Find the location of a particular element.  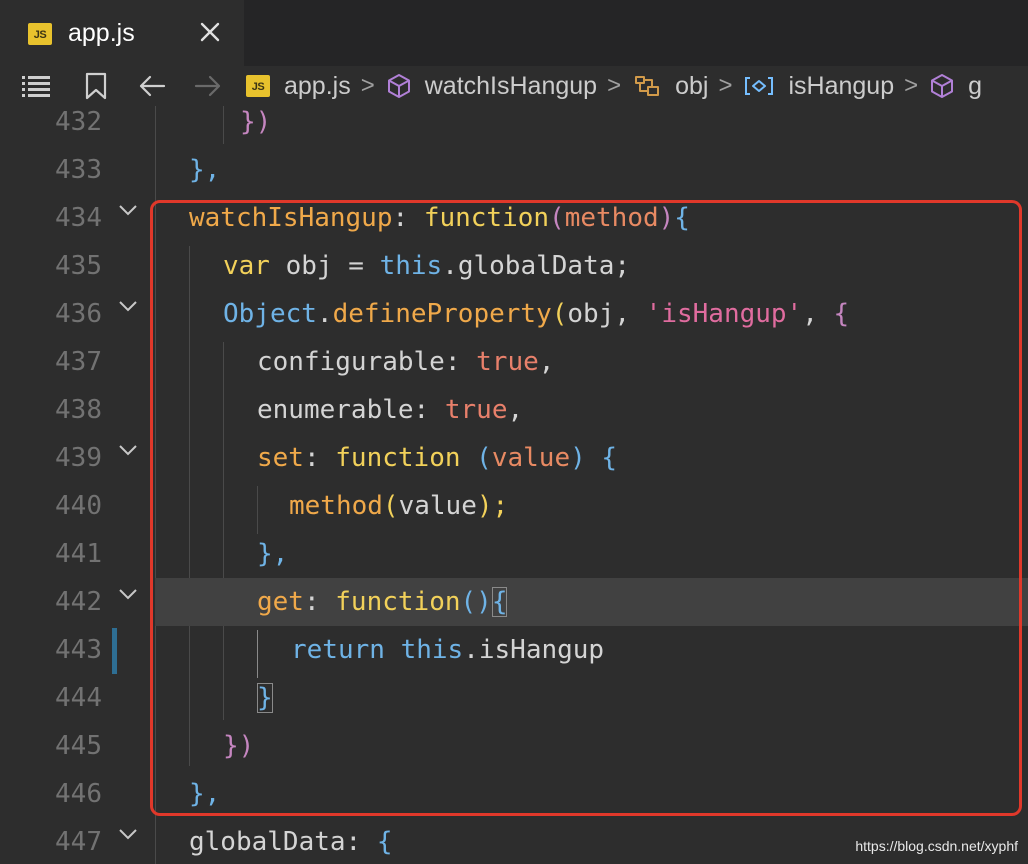

code-line: 443 return this.isHangup is located at coordinates (514, 650).